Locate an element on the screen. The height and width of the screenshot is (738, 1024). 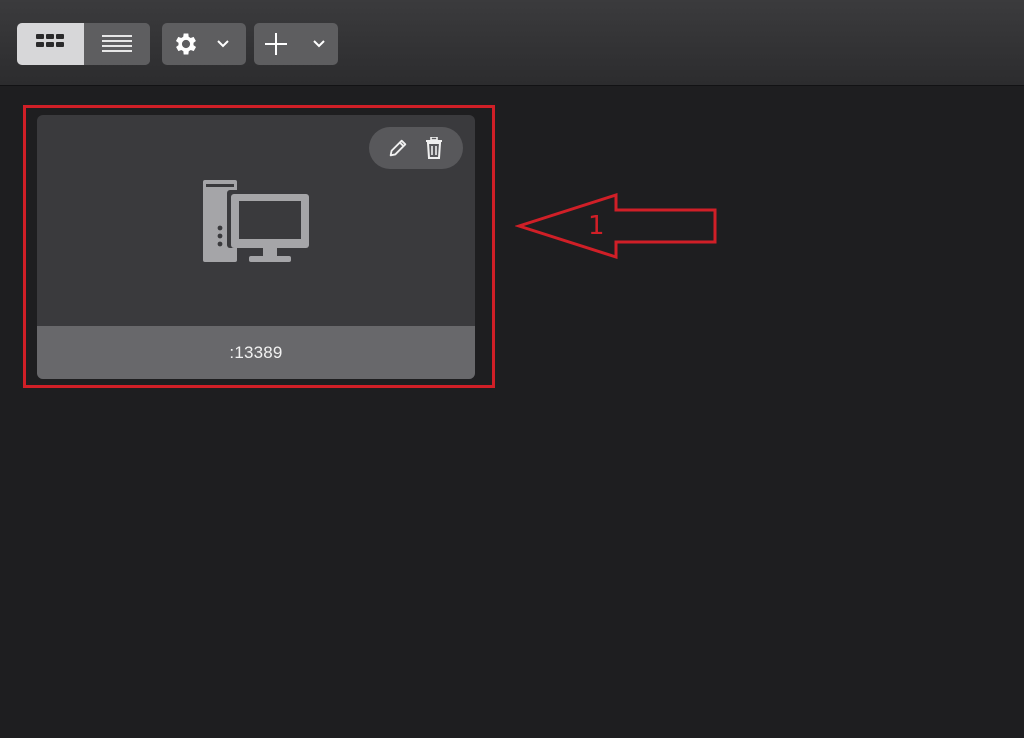
add-menu-button is located at coordinates (296, 44).